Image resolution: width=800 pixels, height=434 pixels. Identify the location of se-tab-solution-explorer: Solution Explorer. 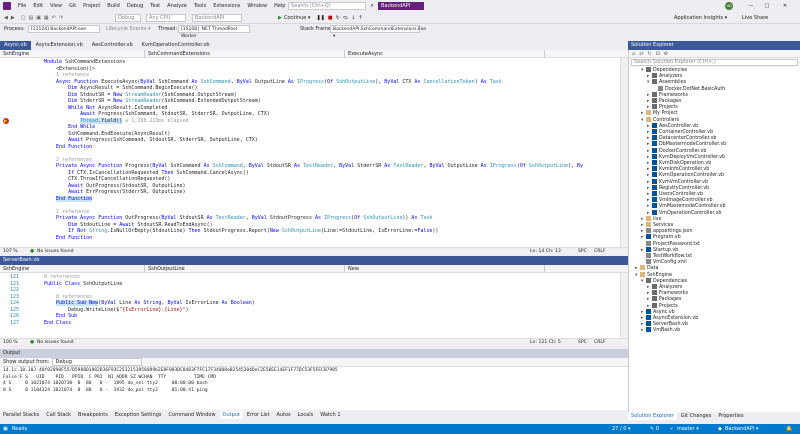
(652, 416).